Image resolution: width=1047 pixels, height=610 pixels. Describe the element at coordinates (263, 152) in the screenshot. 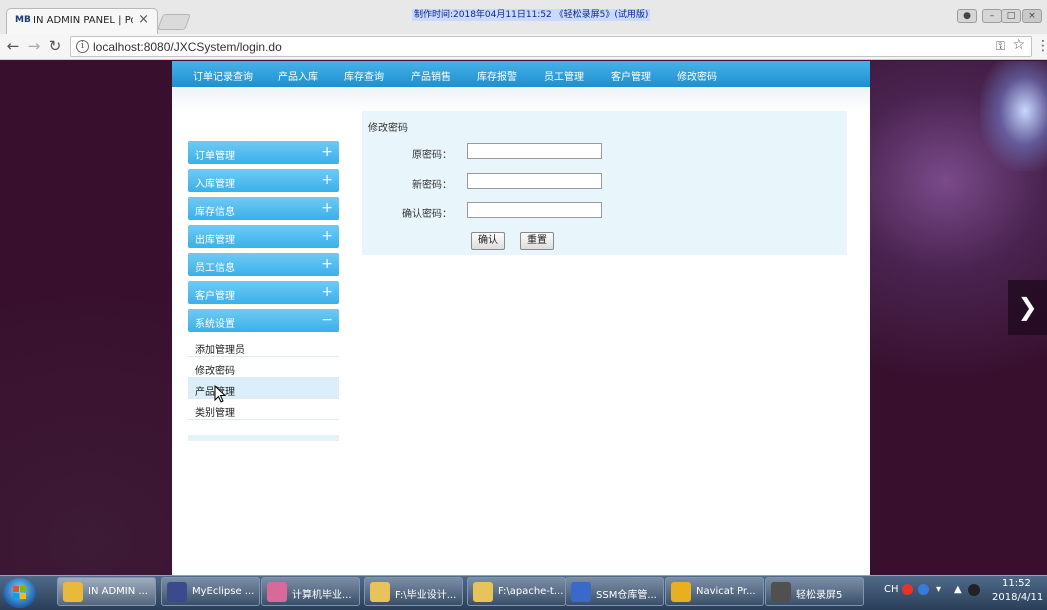

I see `sidebar-group-orders: 订单管理 +` at that location.